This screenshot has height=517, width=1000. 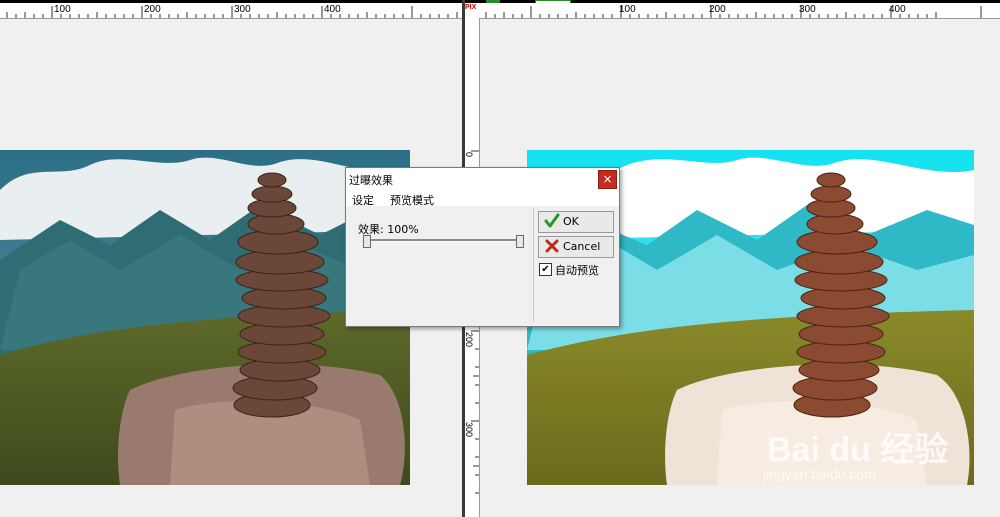 I want to click on overexposure-dialog: 过曝效果 × 设定 预览模式 效果: 100% OK Cancel ✔ 自动预览, so click(x=482, y=247).